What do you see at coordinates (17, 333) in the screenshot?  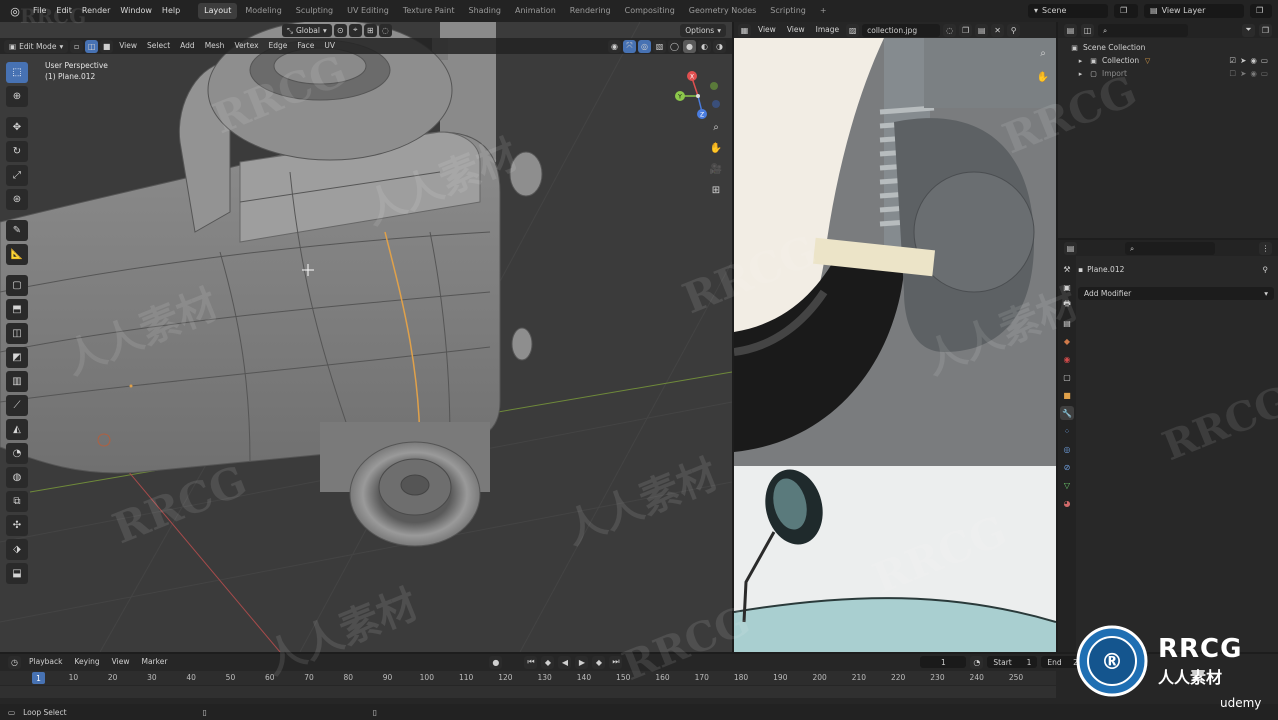 I see `inset-tool-icon: ◫` at bounding box center [17, 333].